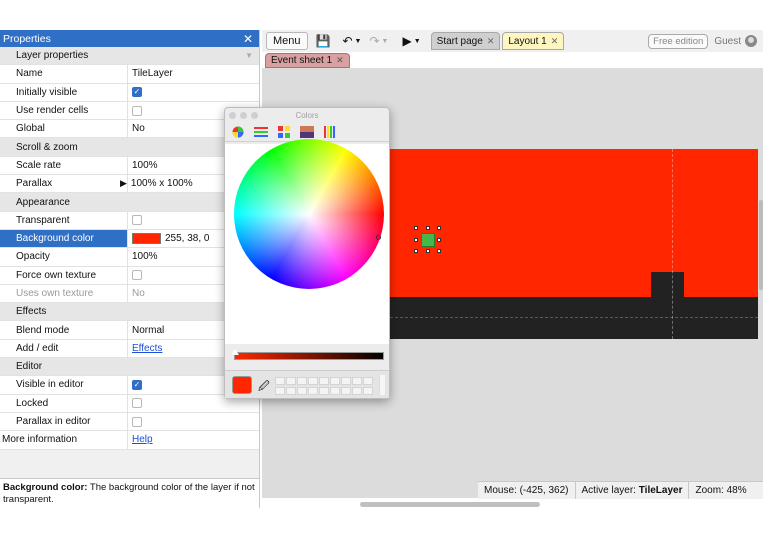 The image size is (763, 541). What do you see at coordinates (142, 439) in the screenshot?
I see `property-link: Help` at bounding box center [142, 439].